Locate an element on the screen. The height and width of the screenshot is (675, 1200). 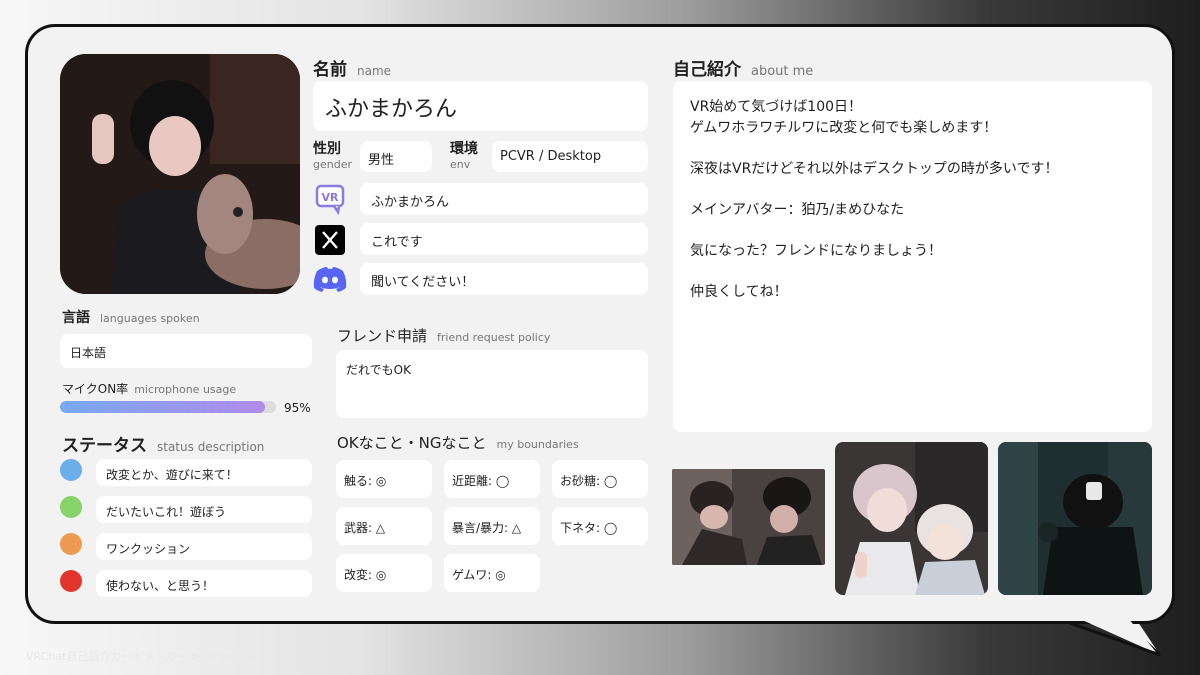
languages-value: 日本語 is located at coordinates (88, 353).